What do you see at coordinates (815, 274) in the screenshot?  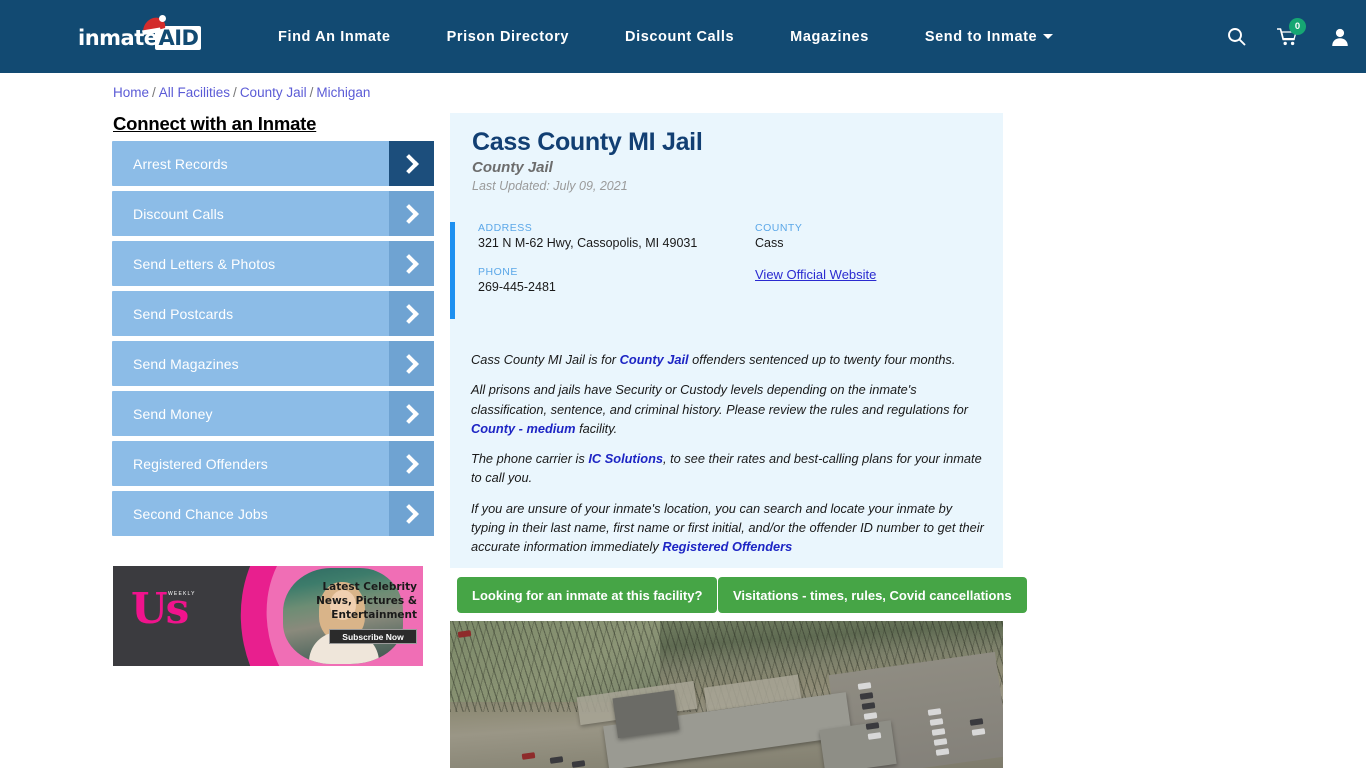 I see `official-website-link: View Official Website` at bounding box center [815, 274].